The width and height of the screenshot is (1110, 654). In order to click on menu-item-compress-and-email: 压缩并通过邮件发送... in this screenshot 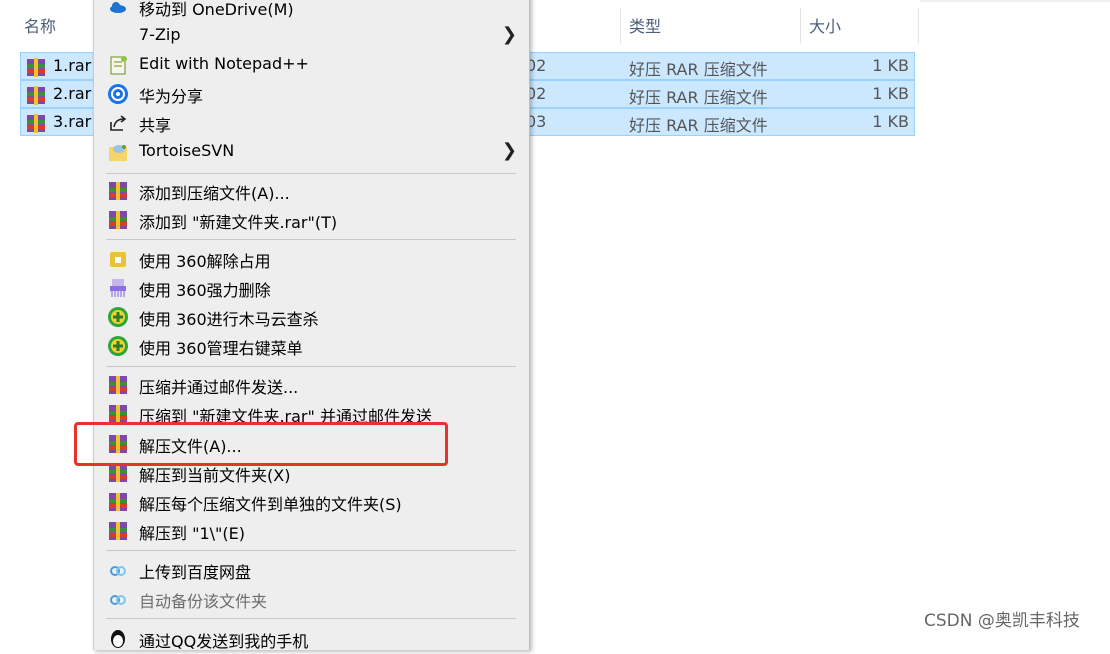, I will do `click(311, 384)`.